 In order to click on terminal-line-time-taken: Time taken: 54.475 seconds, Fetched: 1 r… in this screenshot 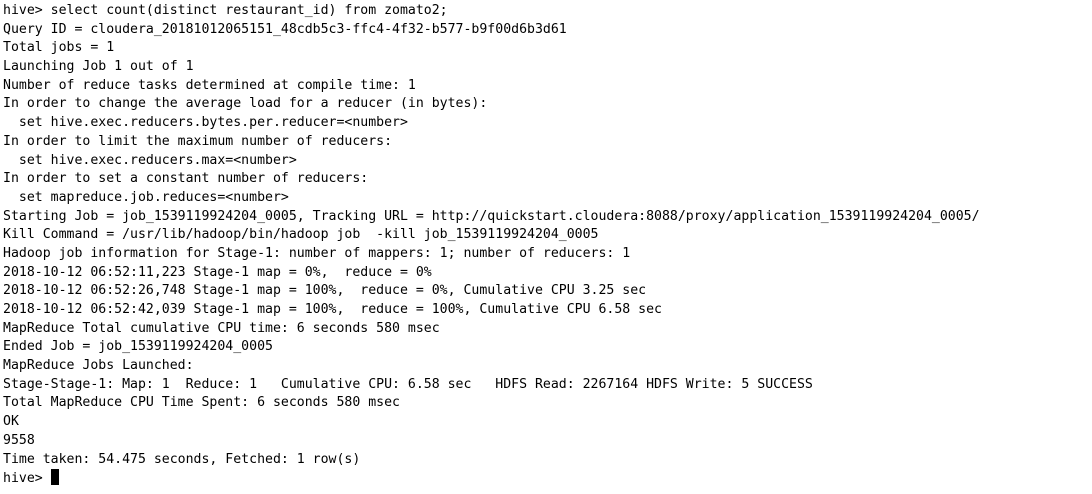, I will do `click(182, 459)`.